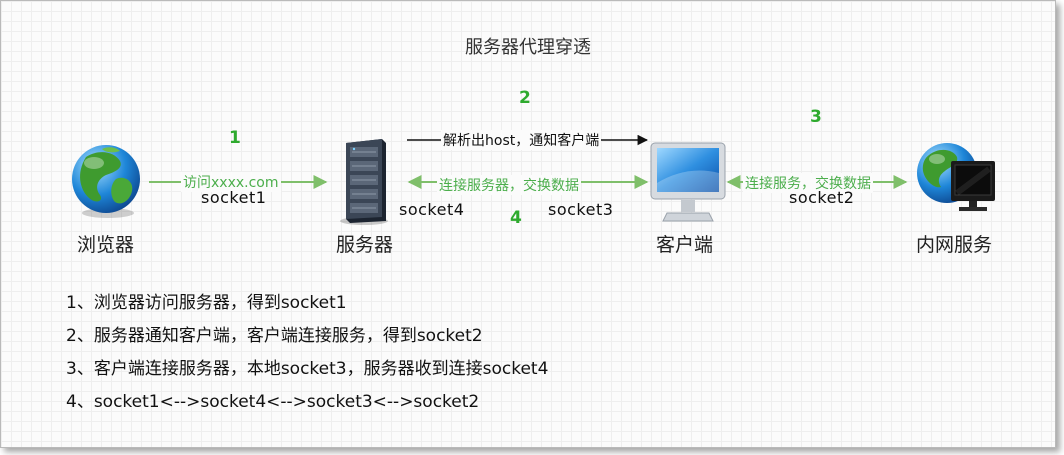 The image size is (1064, 455). I want to click on note-line-3: 3、客户端连接服务器，本地socket3，服务器收到连接socket4, so click(307, 369).